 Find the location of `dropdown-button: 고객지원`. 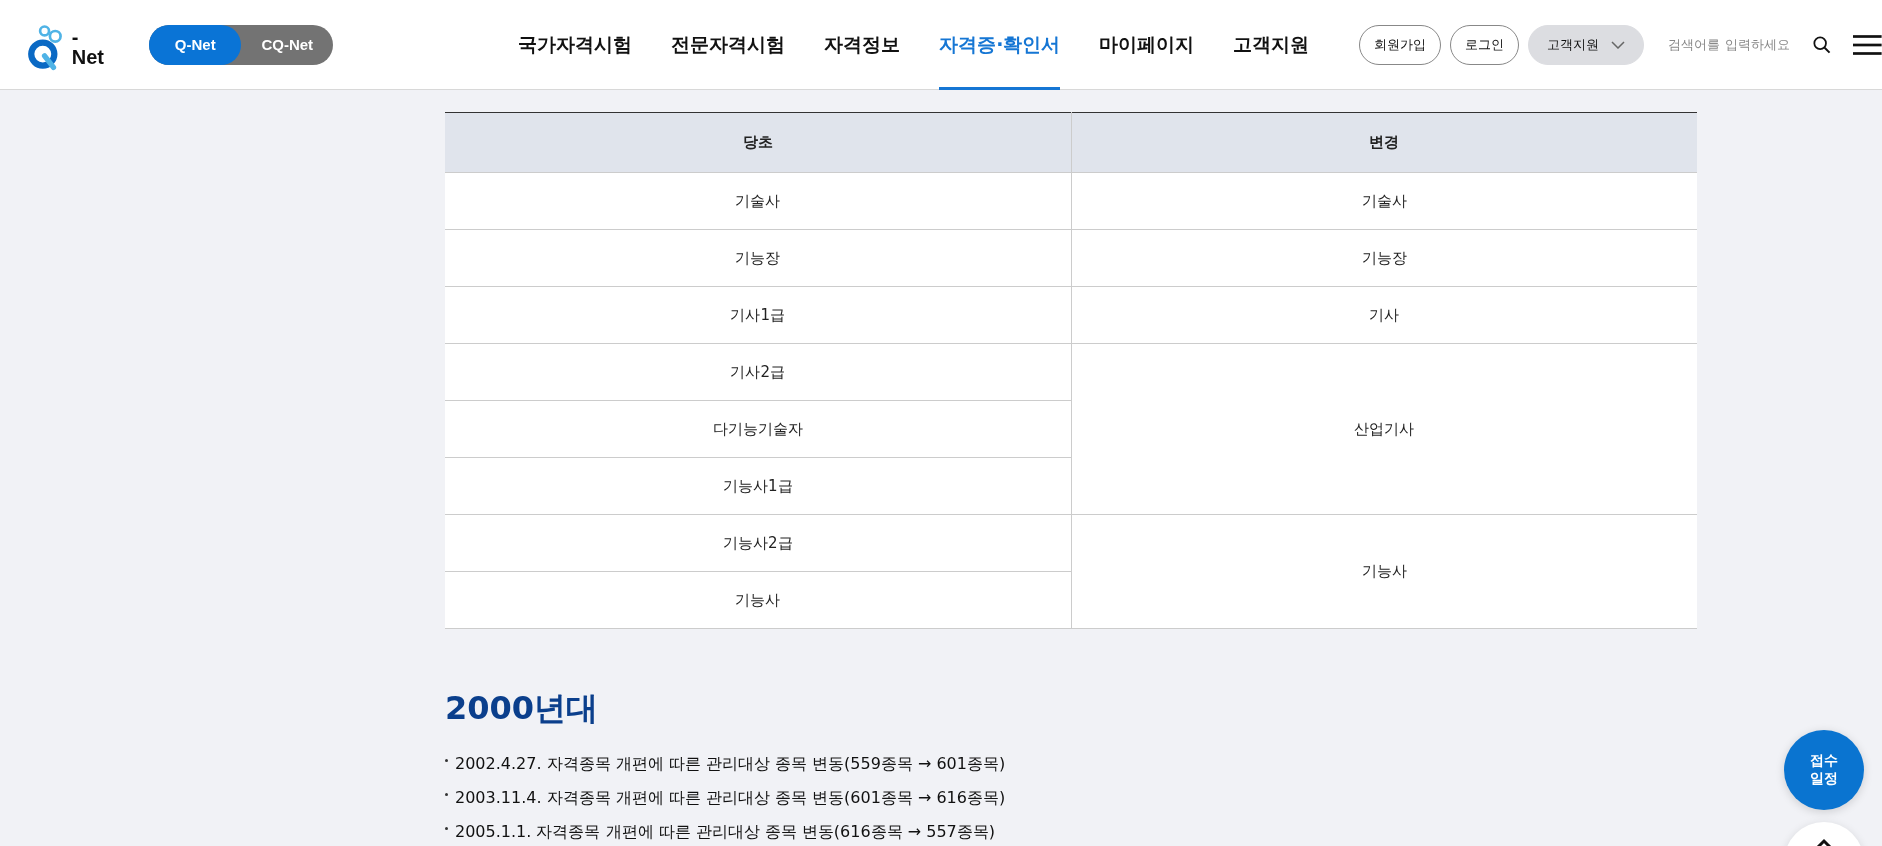

dropdown-button: 고객지원 is located at coordinates (1586, 44).